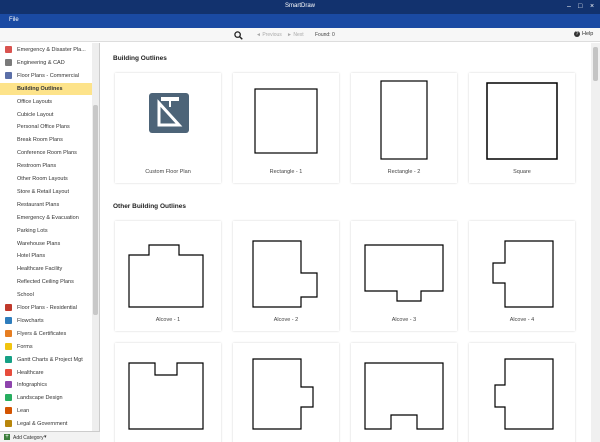 The height and width of the screenshot is (442, 600). What do you see at coordinates (23, 411) in the screenshot?
I see `sidebar-item-label: Lean` at bounding box center [23, 411].